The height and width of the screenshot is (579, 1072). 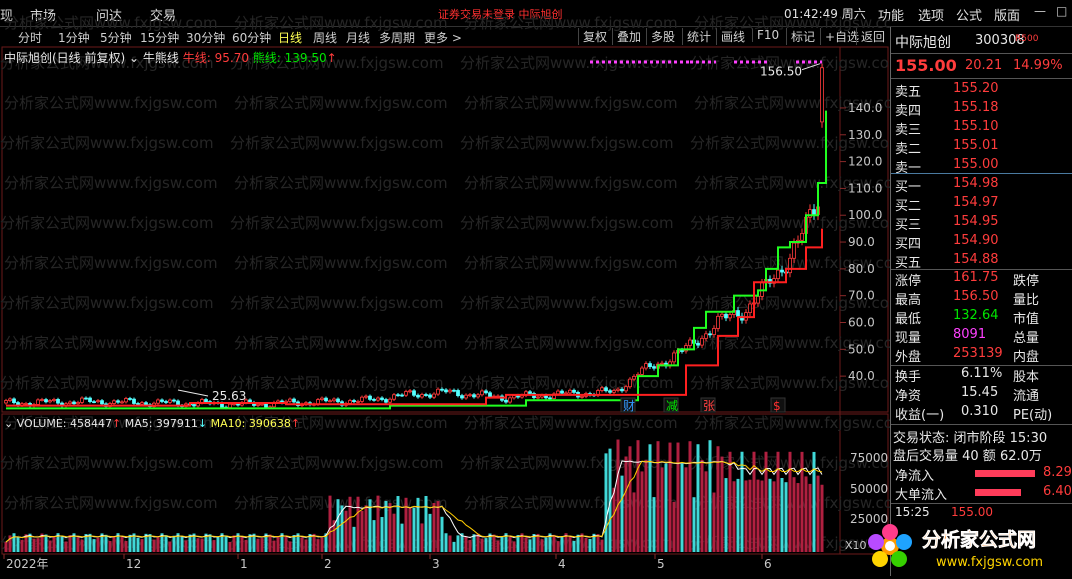 I want to click on fund-label: 换手, so click(x=908, y=377).